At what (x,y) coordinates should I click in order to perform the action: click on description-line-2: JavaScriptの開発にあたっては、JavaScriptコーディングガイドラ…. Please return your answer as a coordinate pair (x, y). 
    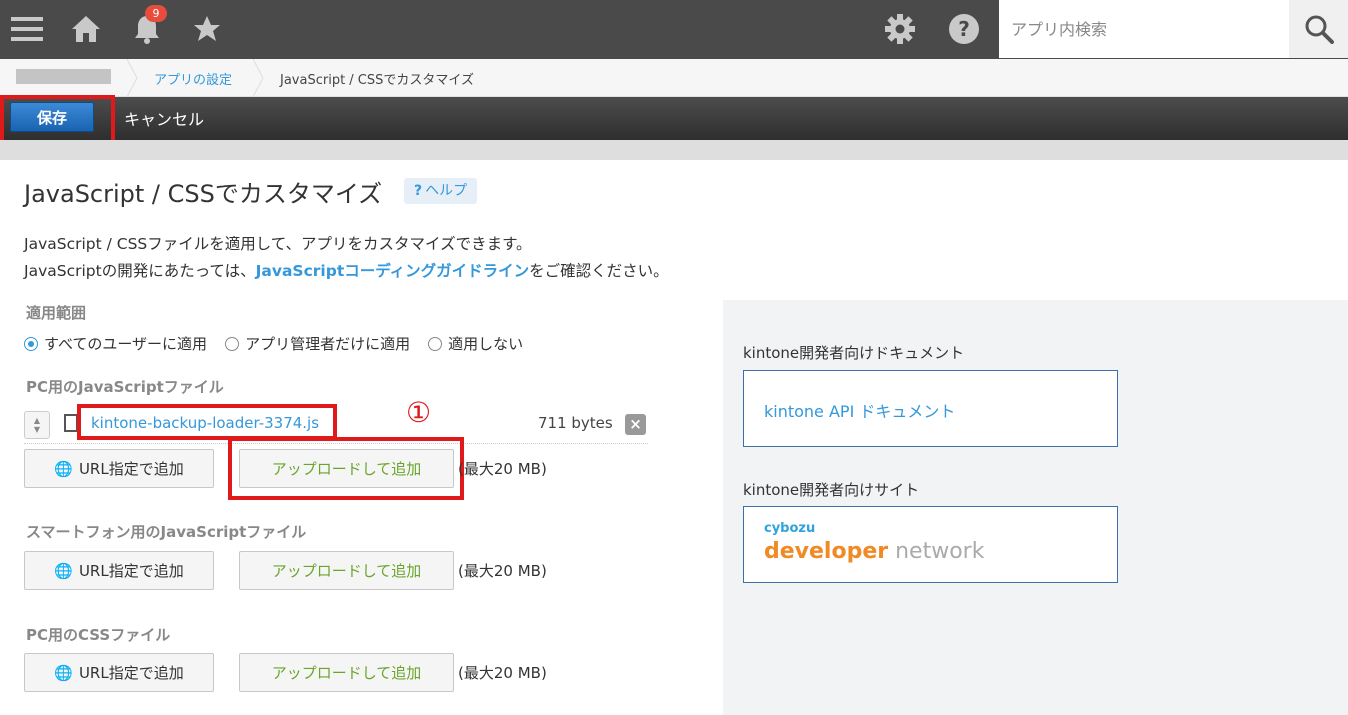
    Looking at the image, I should click on (346, 270).